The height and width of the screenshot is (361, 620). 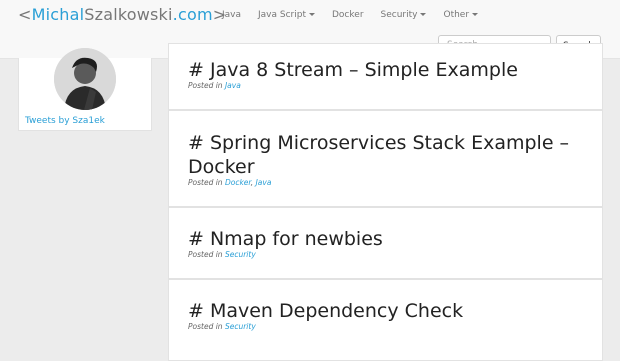 I want to click on nav-item-label: Java, so click(x=232, y=15).